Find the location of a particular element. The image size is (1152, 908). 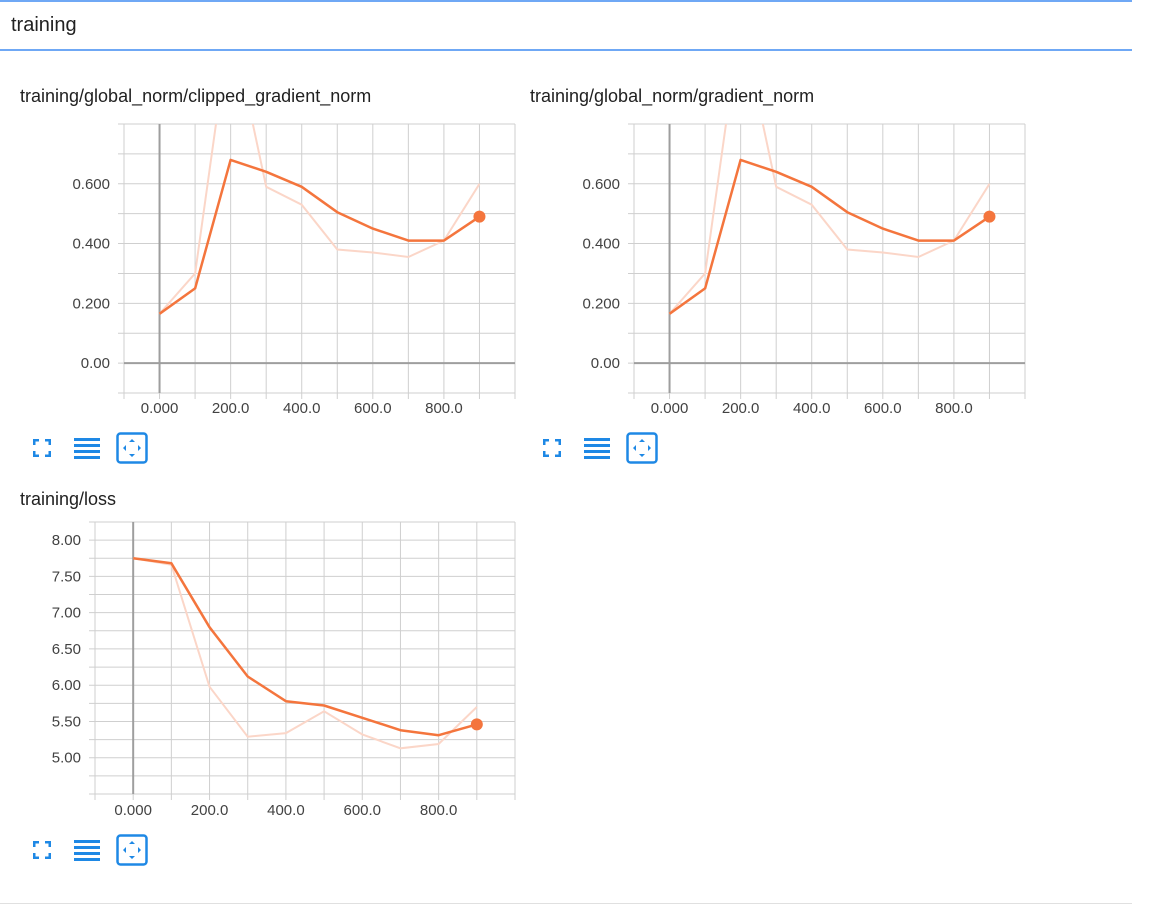

y-tick-label: 6.00 is located at coordinates (66, 685).